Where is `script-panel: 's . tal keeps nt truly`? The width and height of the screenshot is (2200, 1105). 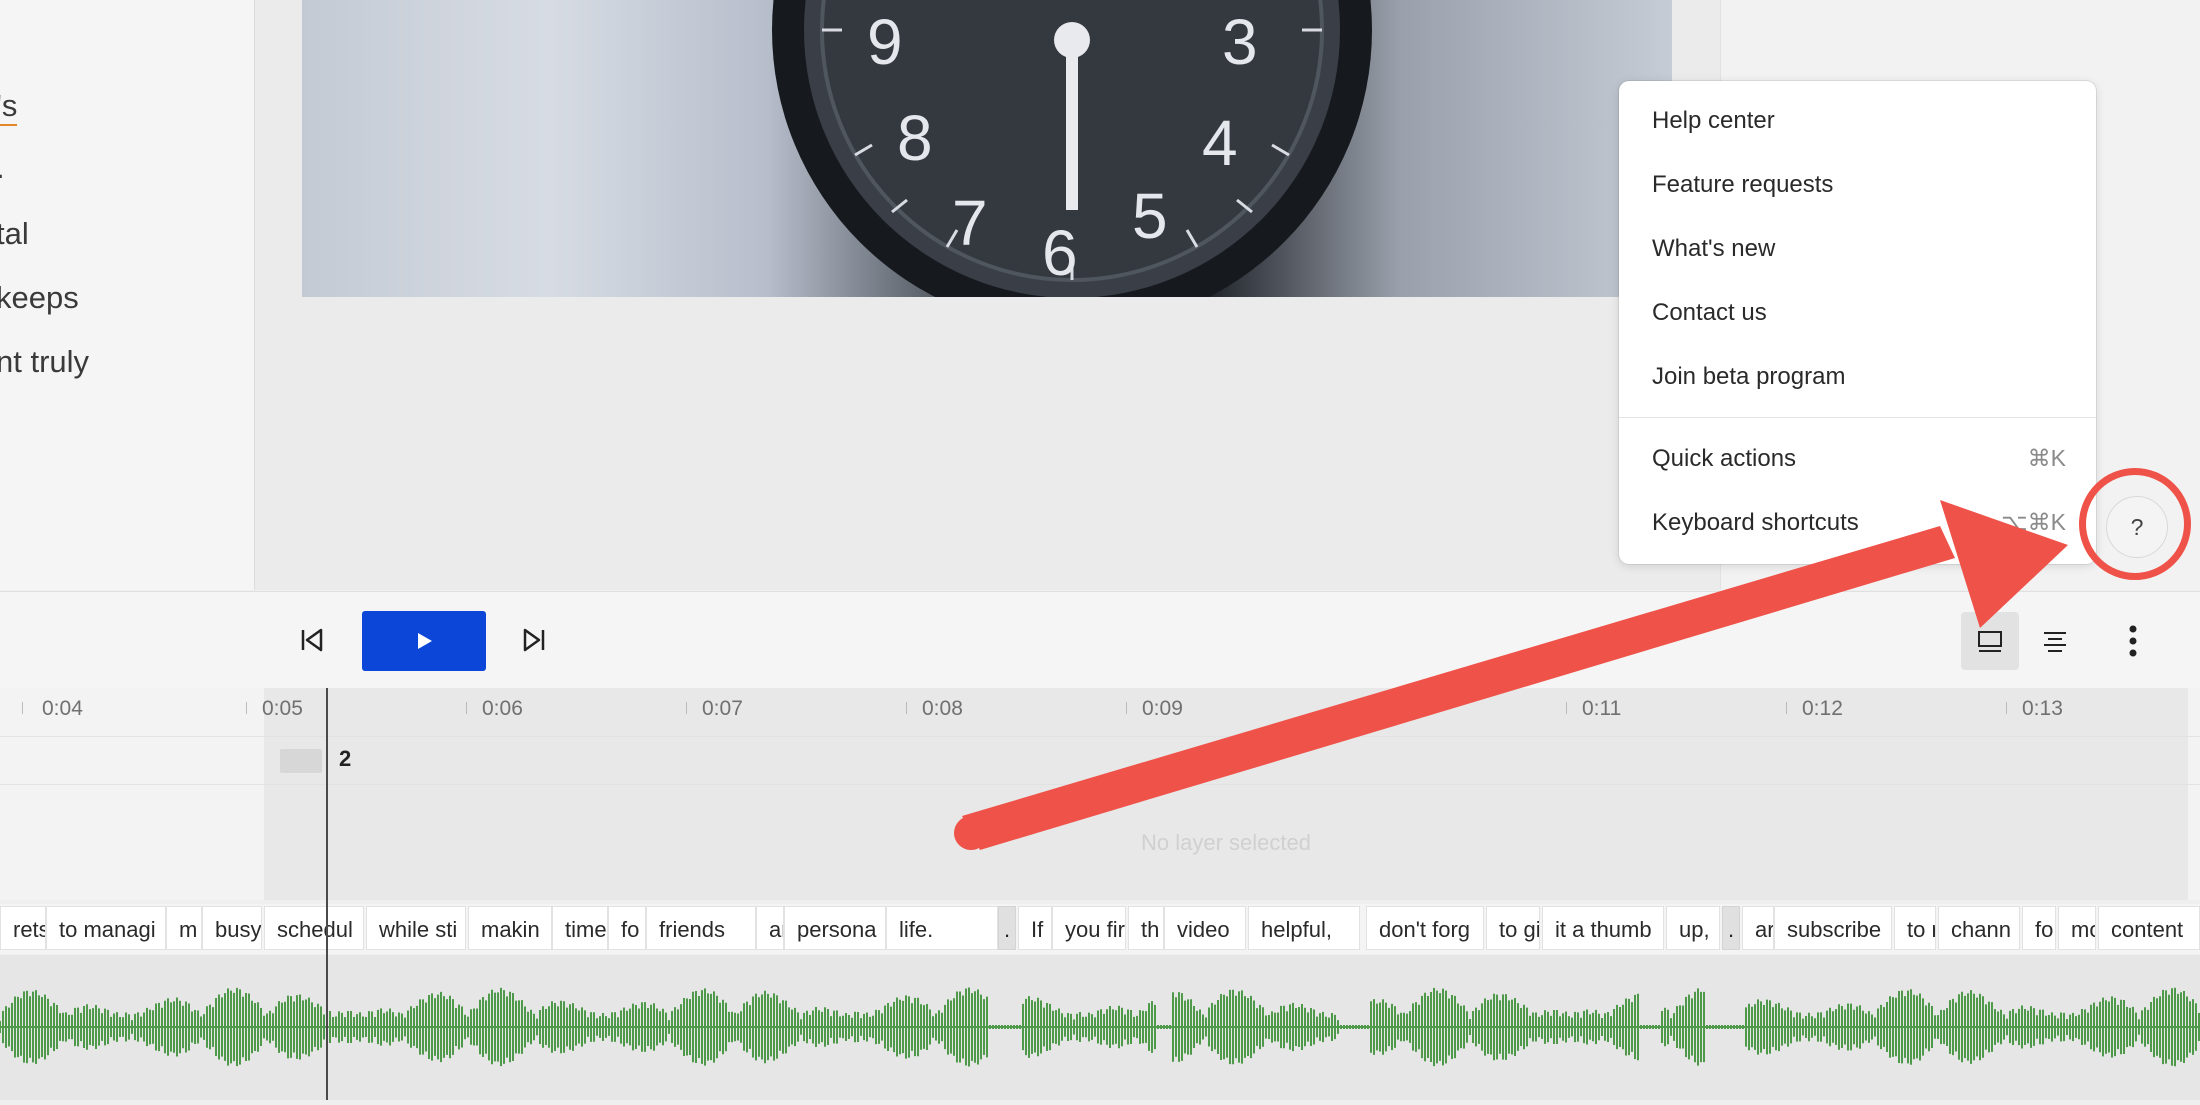 script-panel: 's . tal keeps nt truly is located at coordinates (127, 295).